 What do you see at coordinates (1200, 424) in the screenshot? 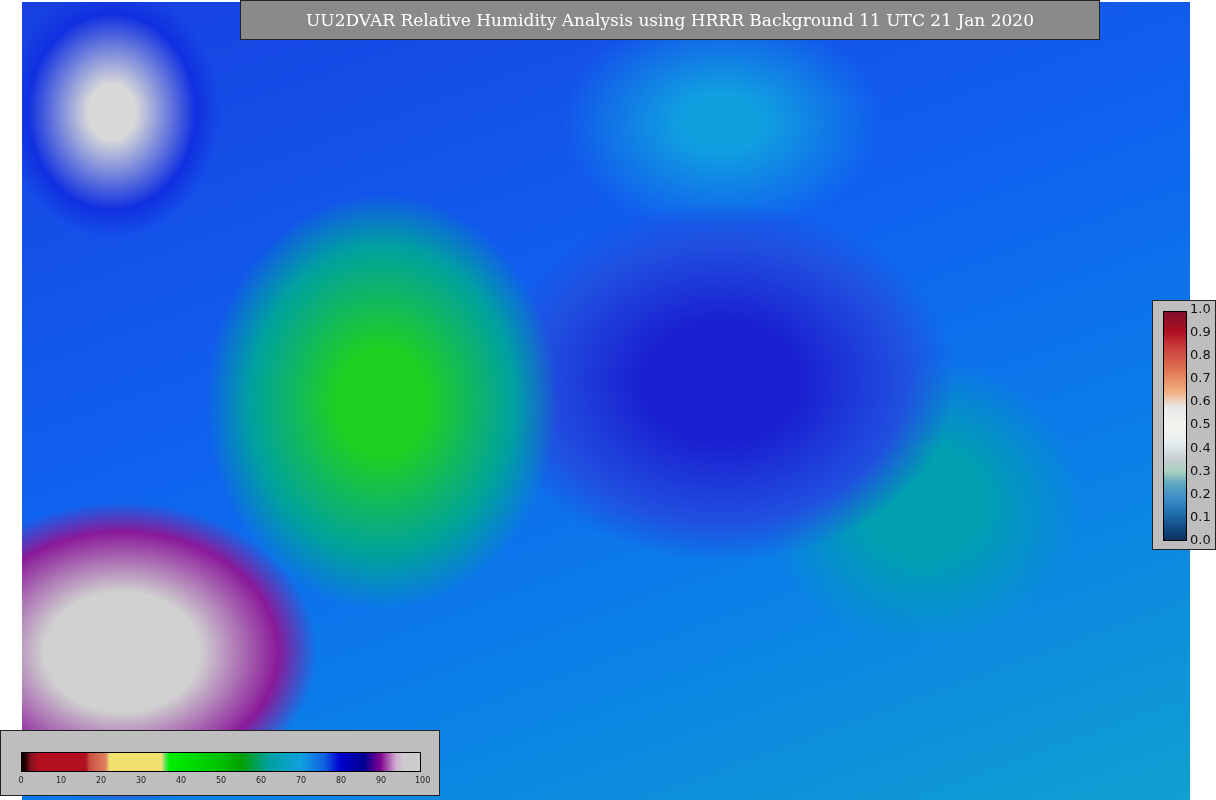
I see `tick-label: 0.5` at bounding box center [1200, 424].